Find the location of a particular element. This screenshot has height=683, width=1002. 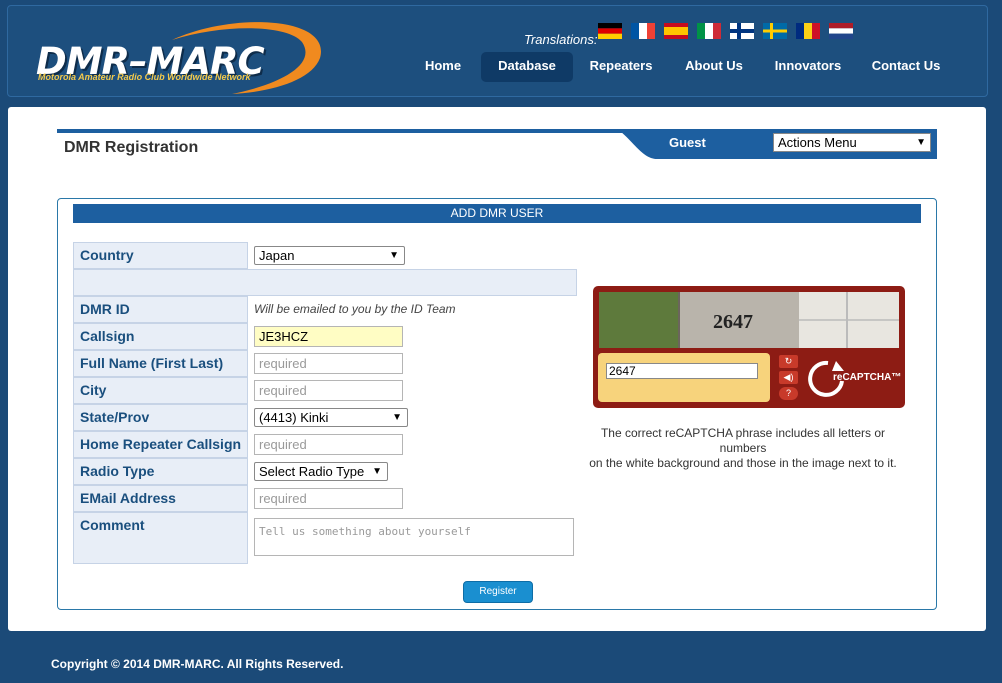

full-name-input: required is located at coordinates (328, 363).